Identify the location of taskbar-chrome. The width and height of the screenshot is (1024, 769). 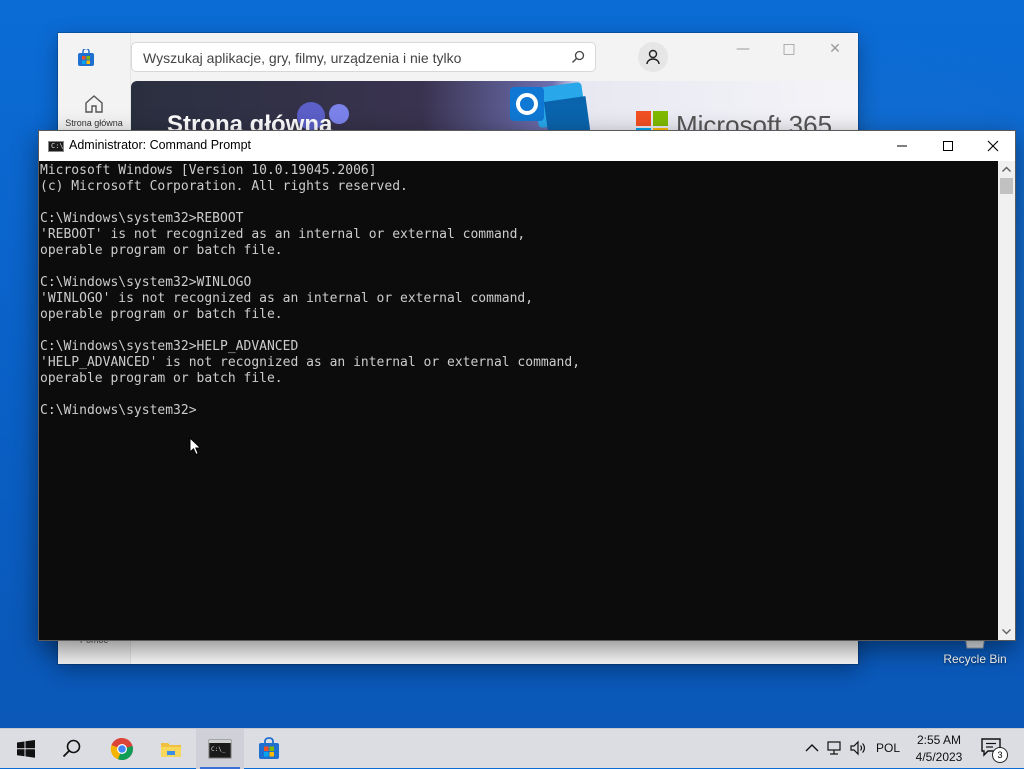
(122, 749).